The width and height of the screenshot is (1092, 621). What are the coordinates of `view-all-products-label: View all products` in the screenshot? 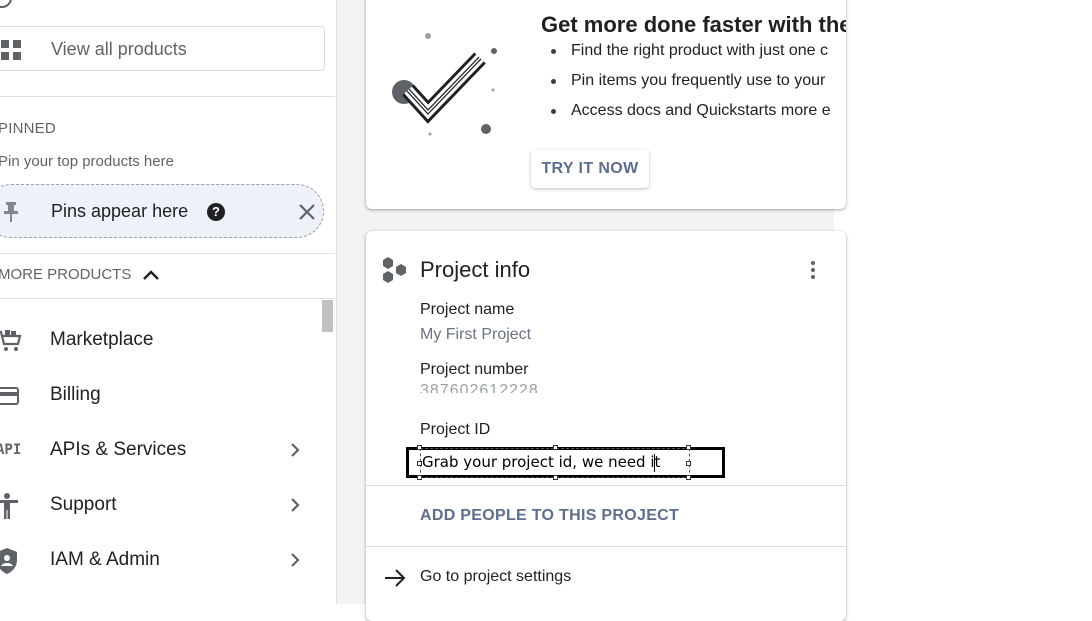 It's located at (119, 49).